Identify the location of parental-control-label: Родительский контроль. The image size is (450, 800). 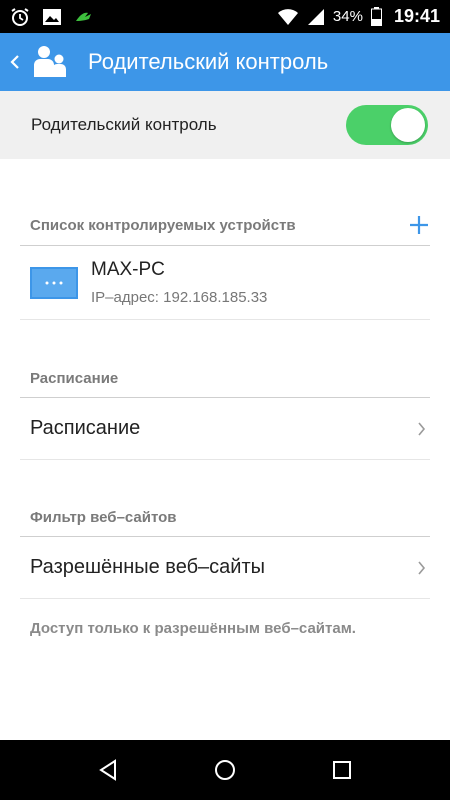
(124, 124).